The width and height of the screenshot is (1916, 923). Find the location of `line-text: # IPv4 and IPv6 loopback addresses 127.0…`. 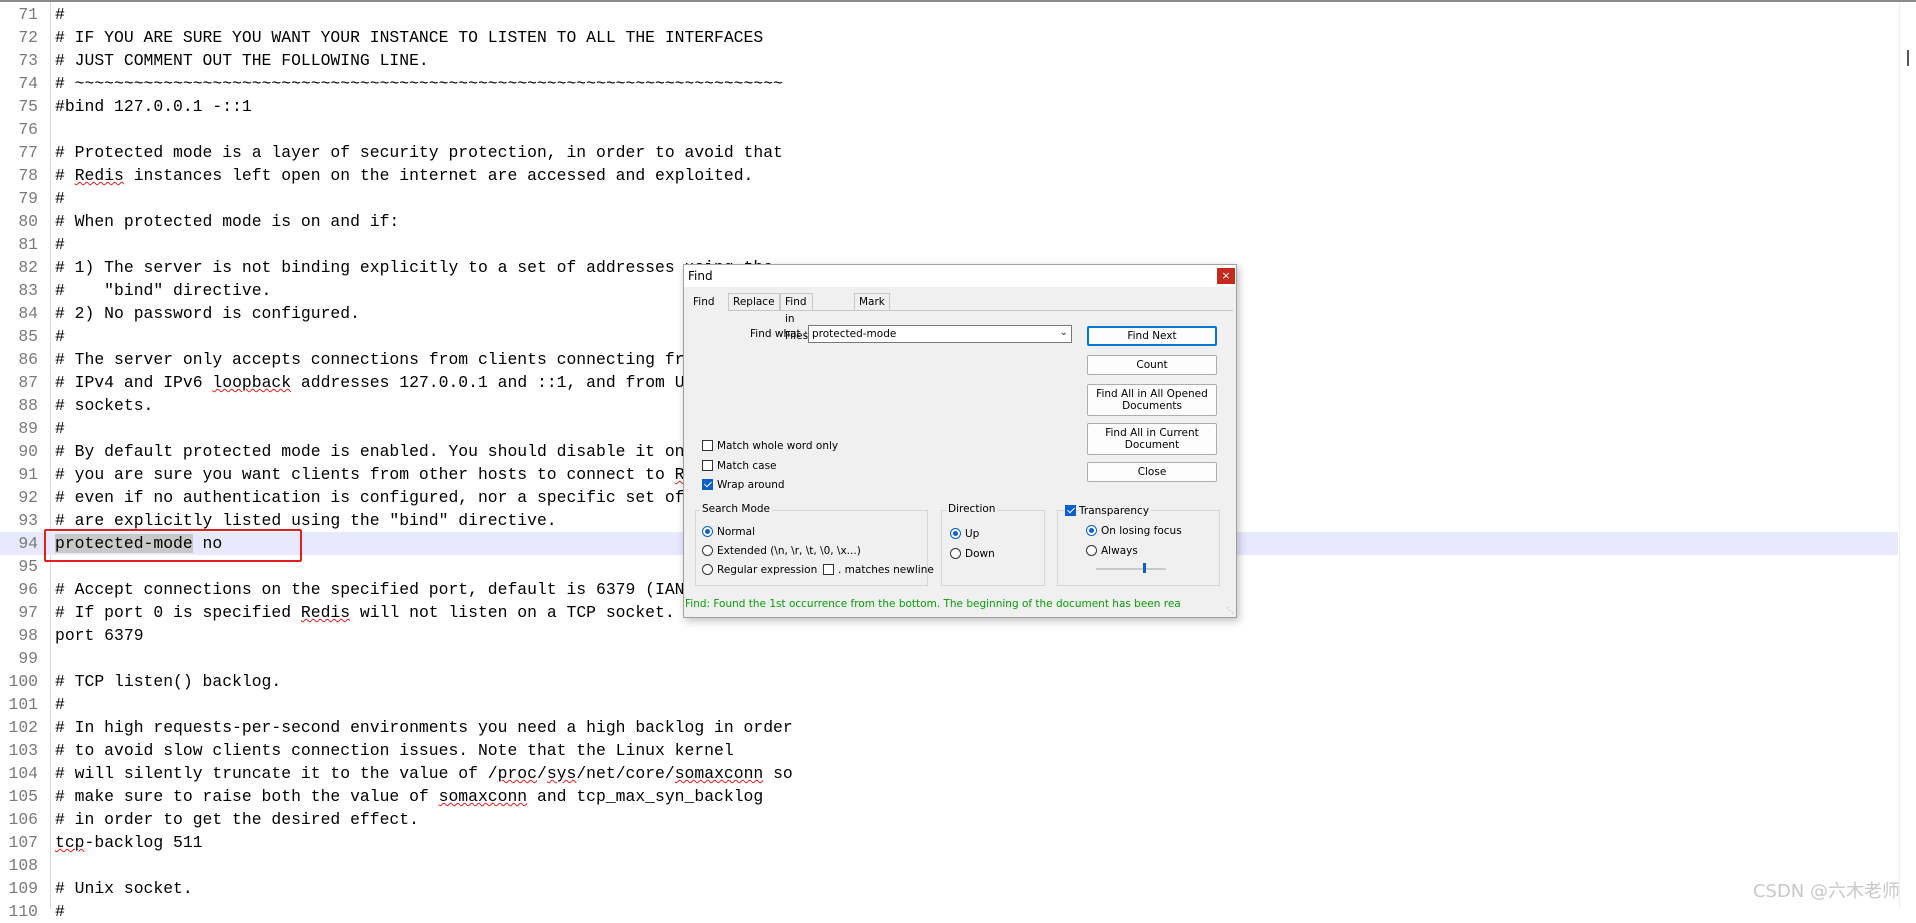

line-text: # IPv4 and IPv6 loopback addresses 127.0… is located at coordinates (419, 382).